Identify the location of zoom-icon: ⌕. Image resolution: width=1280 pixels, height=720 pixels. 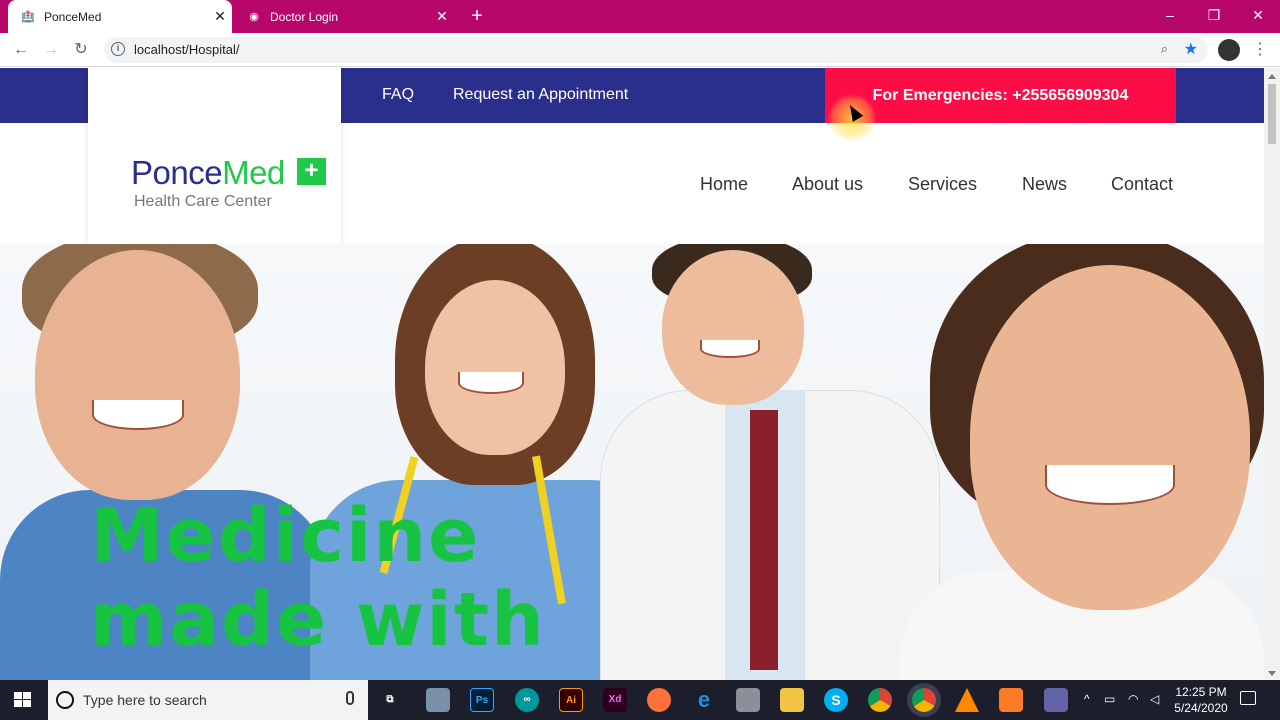
(1164, 49).